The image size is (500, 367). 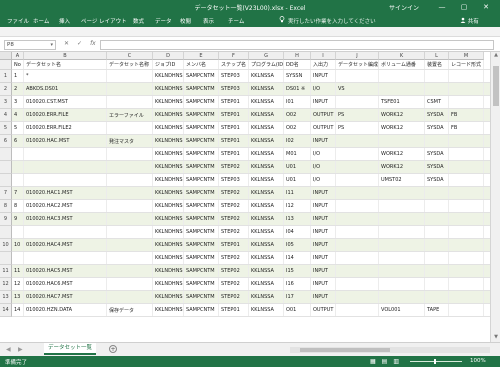 What do you see at coordinates (466, 115) in the screenshot?
I see `table-cell: FB` at bounding box center [466, 115].